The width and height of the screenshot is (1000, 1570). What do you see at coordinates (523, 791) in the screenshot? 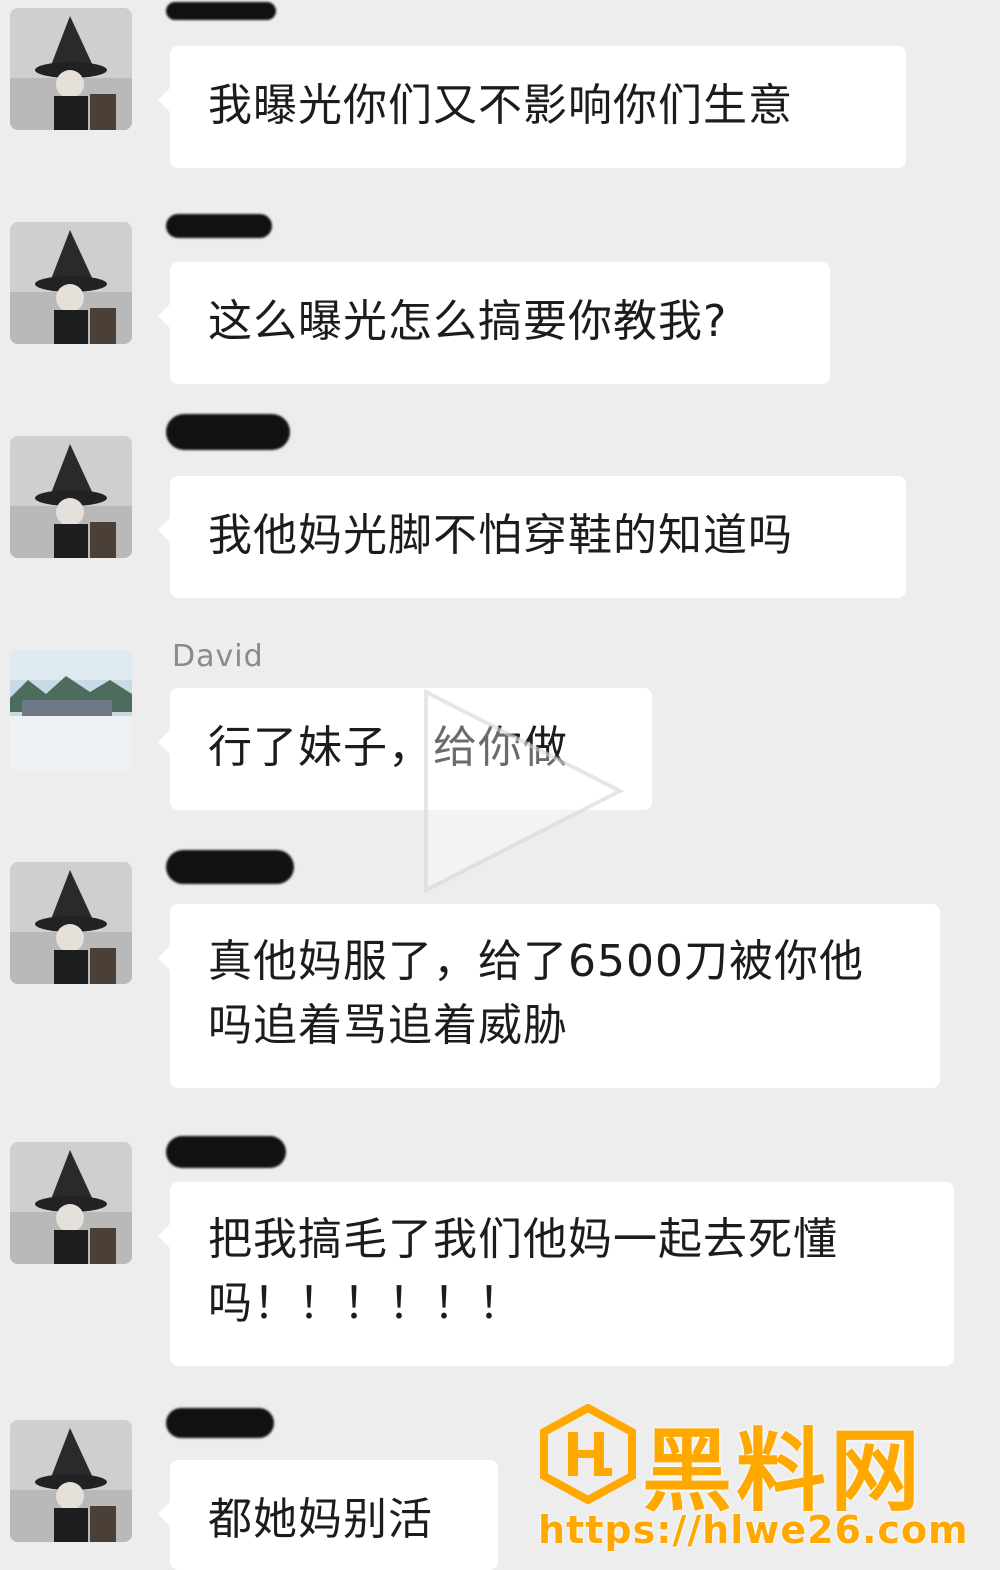
I see `play-icon` at bounding box center [523, 791].